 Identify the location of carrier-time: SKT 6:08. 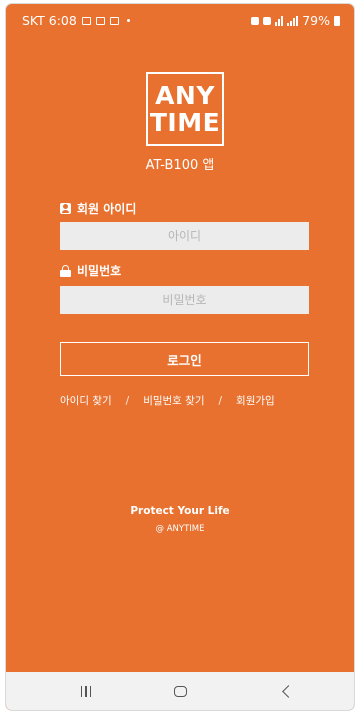
(49, 20).